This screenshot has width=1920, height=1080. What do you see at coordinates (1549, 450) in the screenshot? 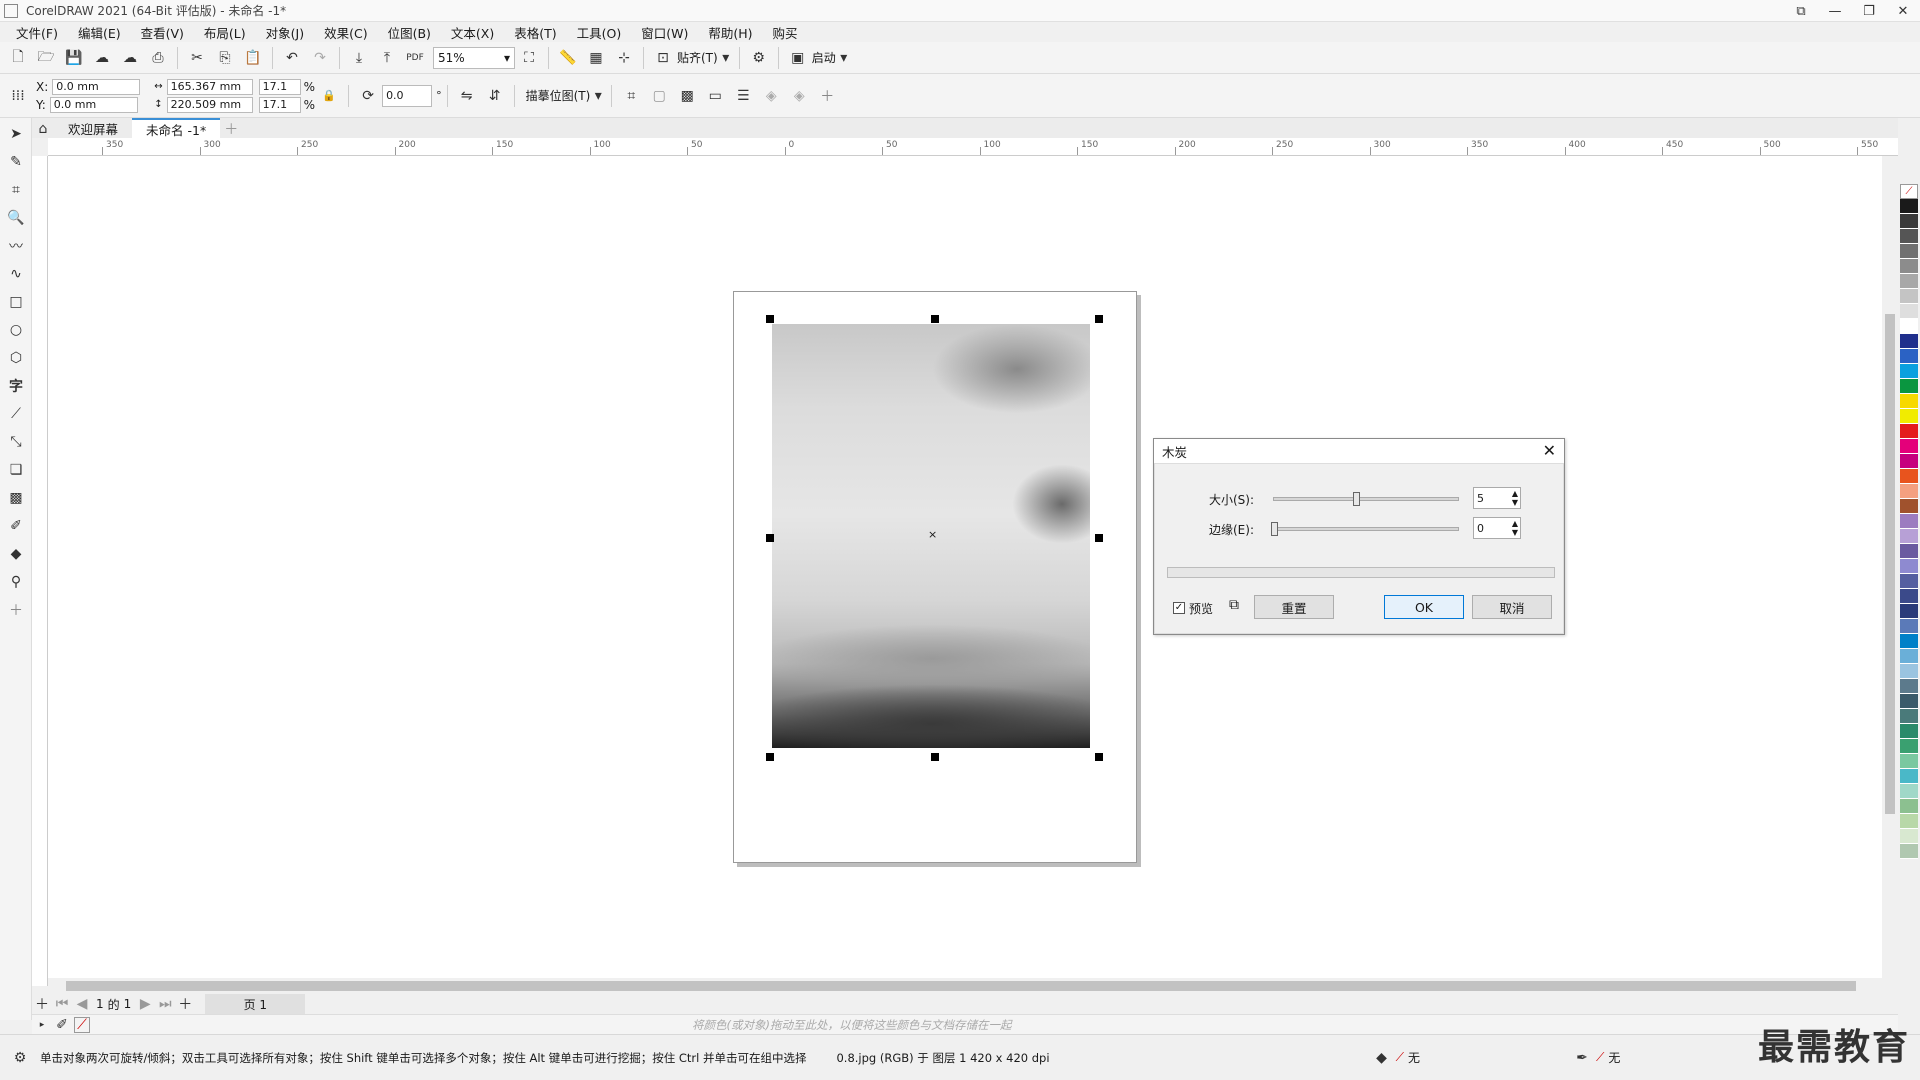
I see `close-icon: ✕` at bounding box center [1549, 450].